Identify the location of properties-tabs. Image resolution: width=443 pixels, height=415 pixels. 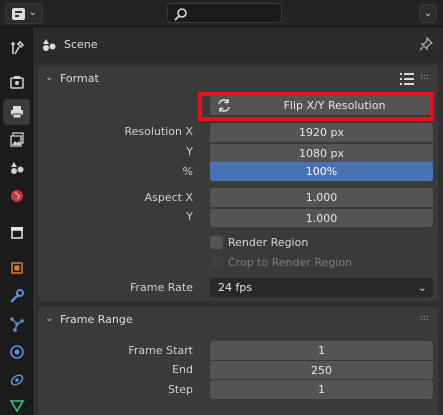
(16, 221).